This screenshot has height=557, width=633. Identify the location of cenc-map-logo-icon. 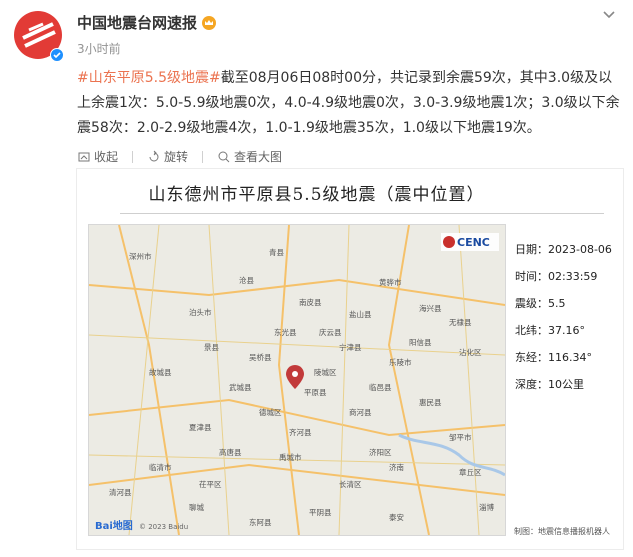
(449, 242).